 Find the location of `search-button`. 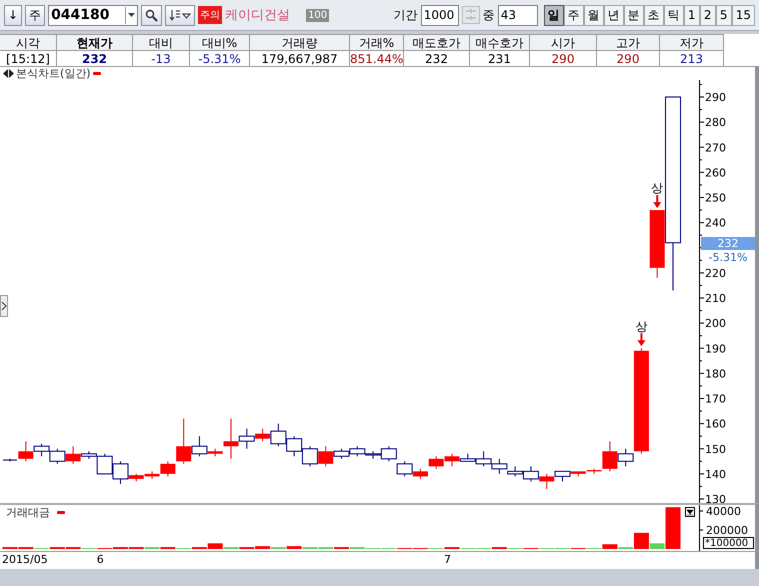

search-button is located at coordinates (151, 15).